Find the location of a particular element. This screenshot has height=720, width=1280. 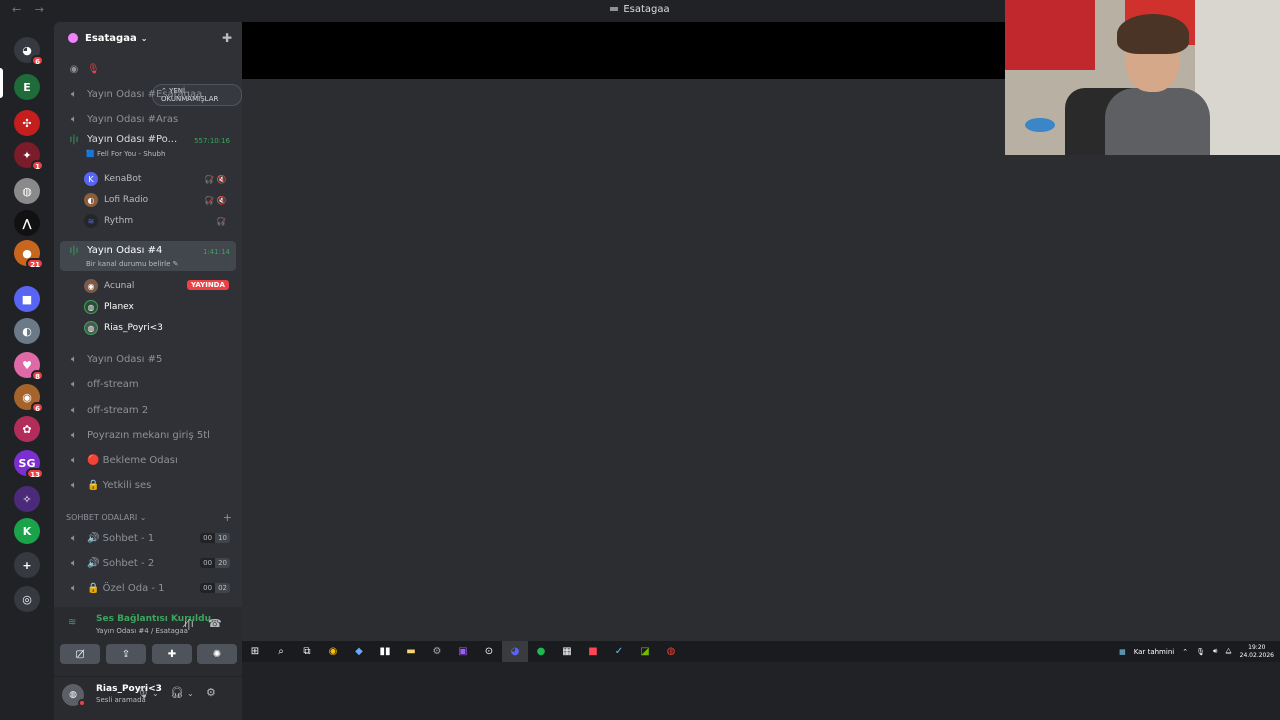

channel-activity: 🟦 Fell For You - Shubh is located at coordinates (126, 154).